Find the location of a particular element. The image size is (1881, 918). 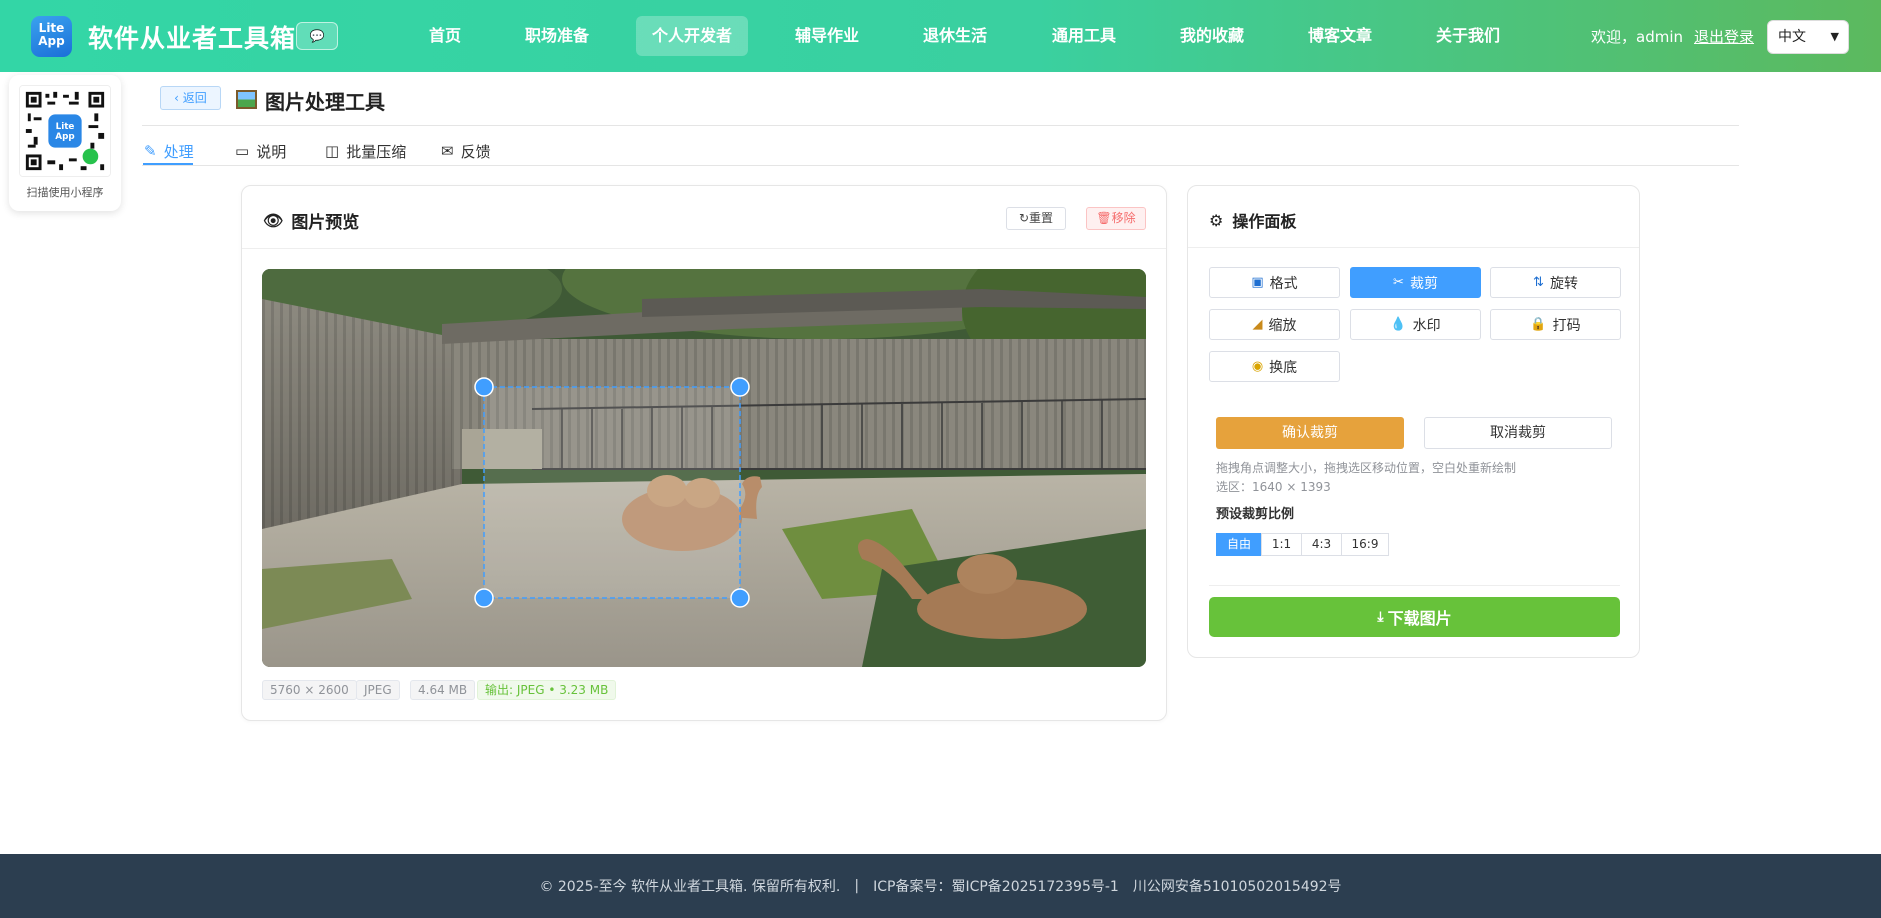

tab-feedback: ✉ 反馈 is located at coordinates (466, 151).